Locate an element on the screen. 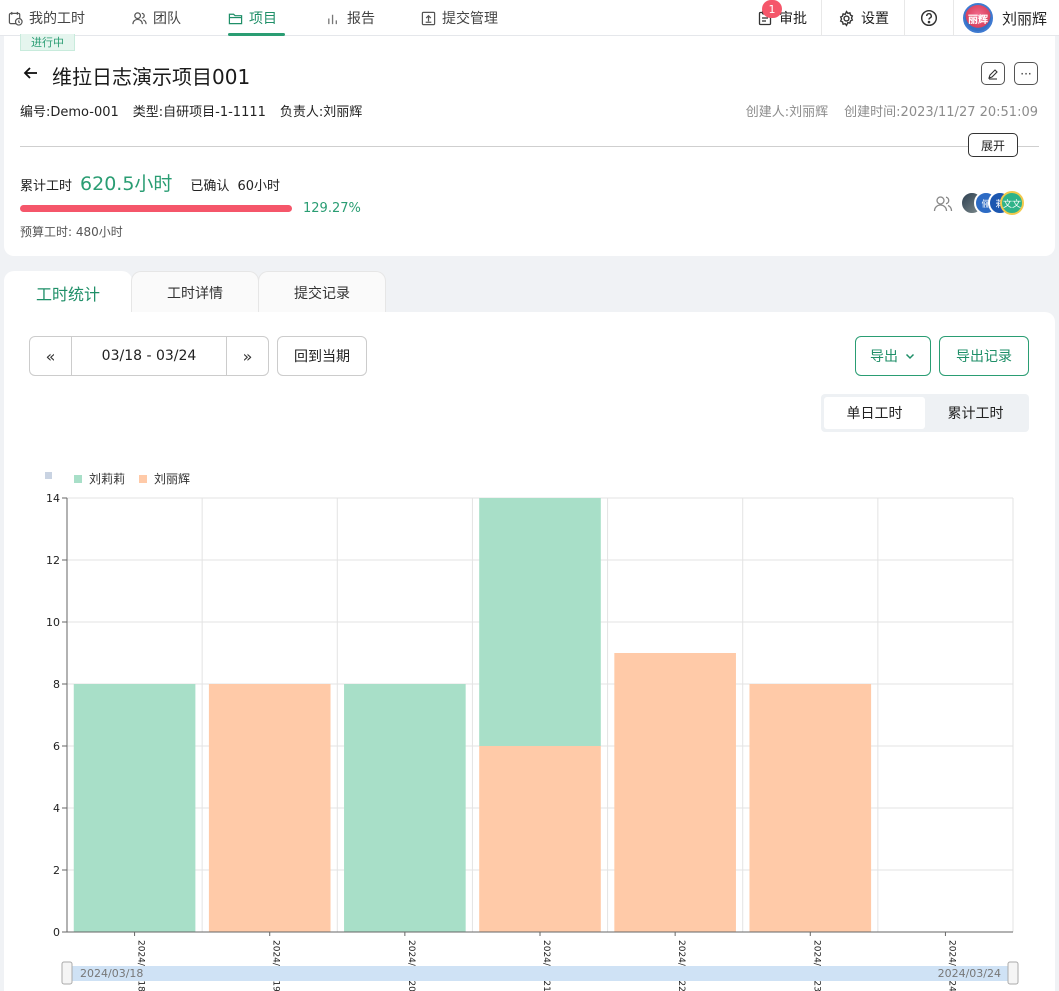 This screenshot has width=1059, height=991. view-toggle: 单日工时 累计工时 is located at coordinates (925, 413).